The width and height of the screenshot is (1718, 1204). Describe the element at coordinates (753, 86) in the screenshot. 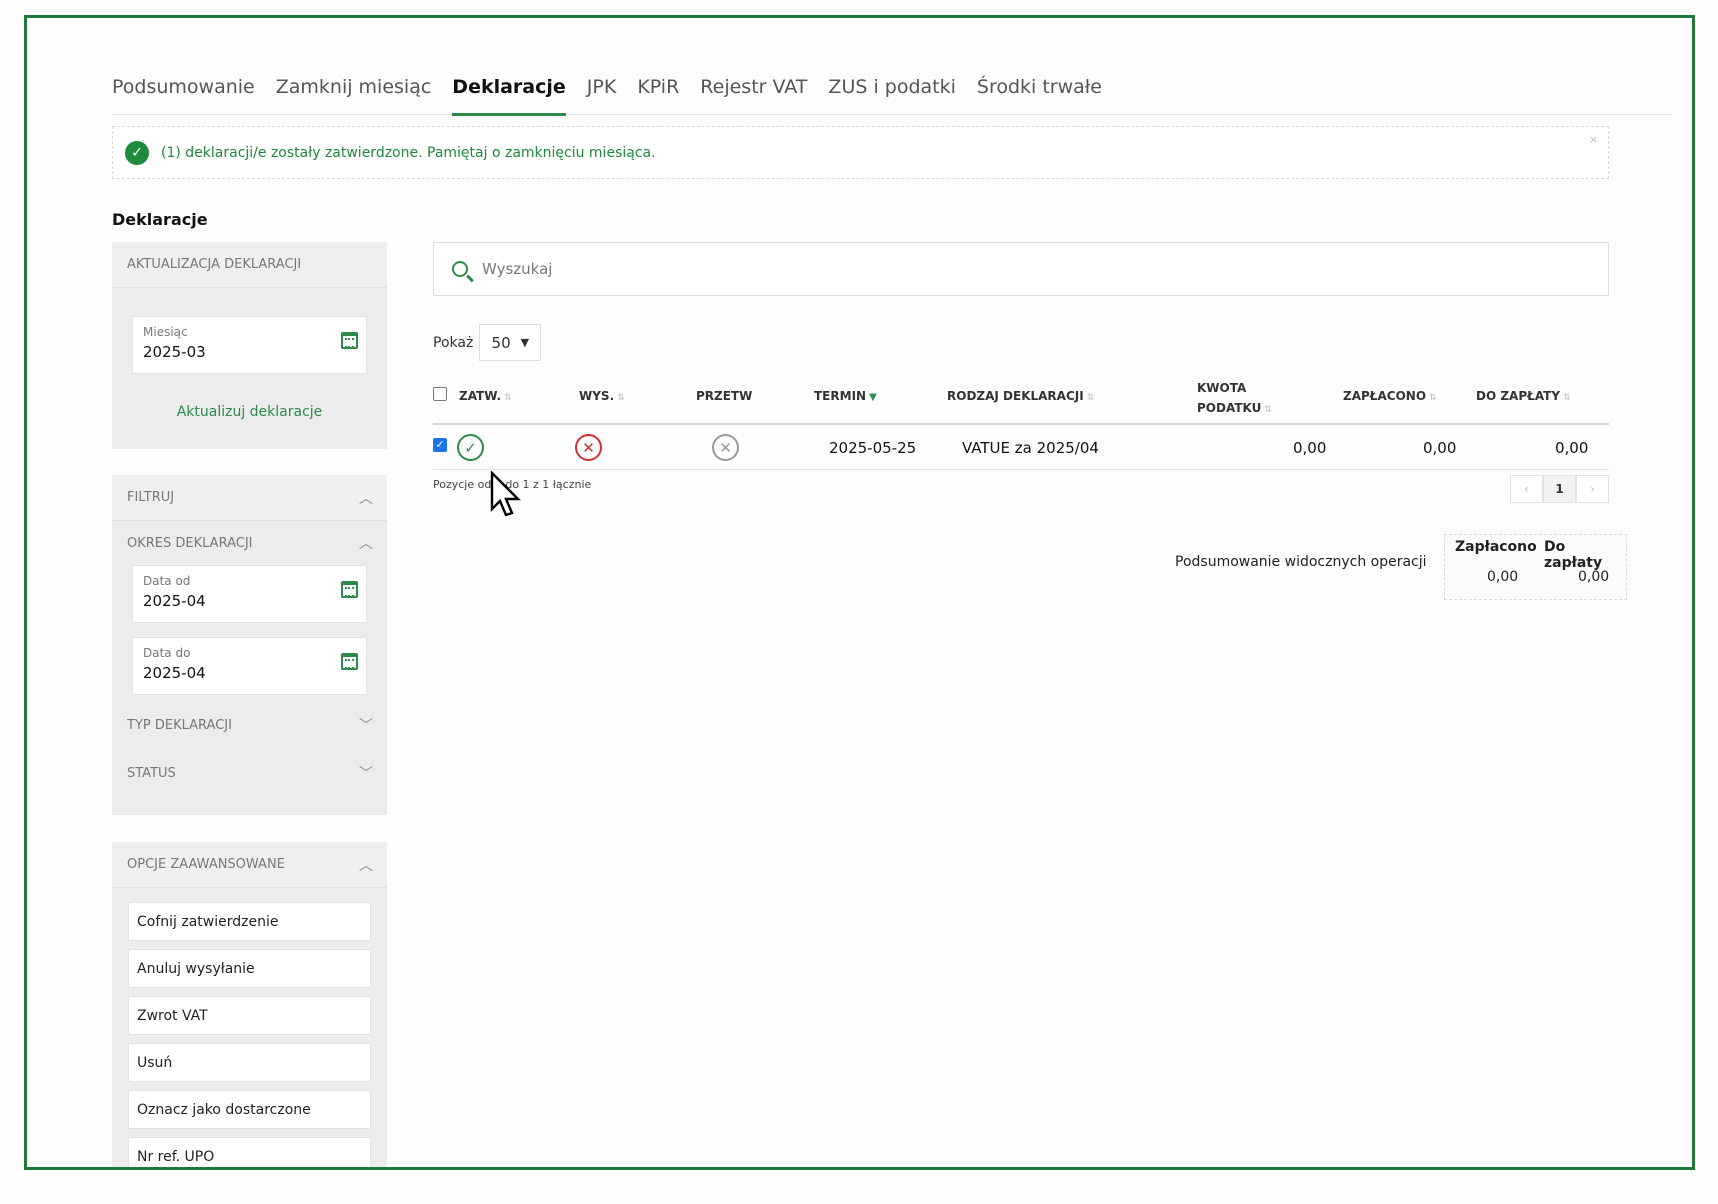

I see `tab-rejestr-vat: Rejestr VAT` at that location.